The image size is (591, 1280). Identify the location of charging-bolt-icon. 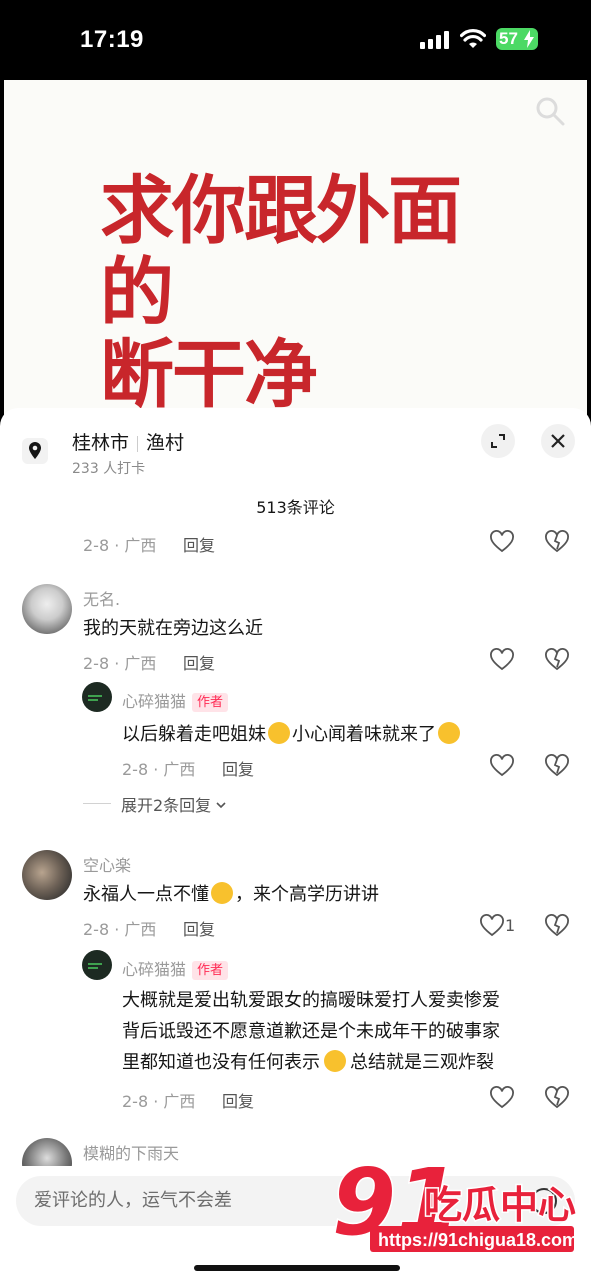
(529, 39).